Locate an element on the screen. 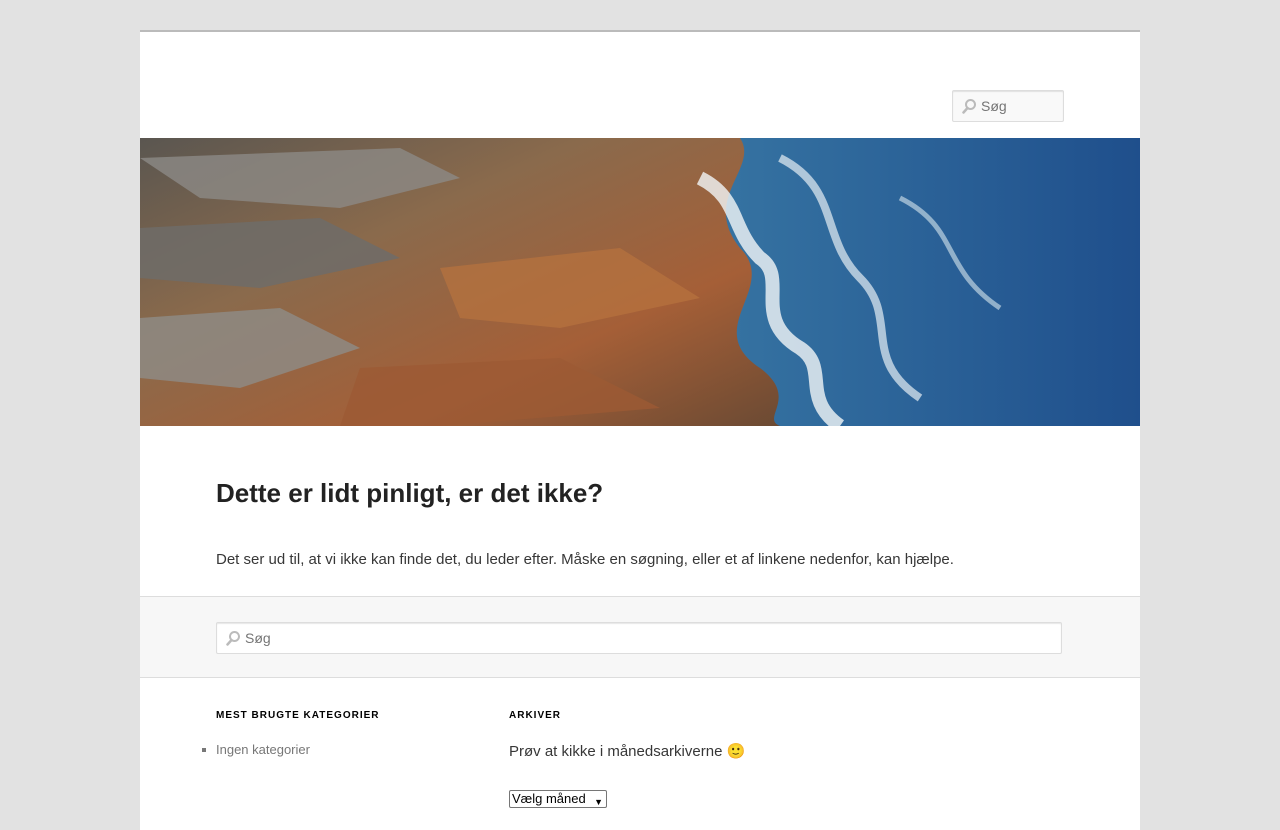 The image size is (1280, 830). list-item: Ingen kategorier is located at coordinates (256, 749).